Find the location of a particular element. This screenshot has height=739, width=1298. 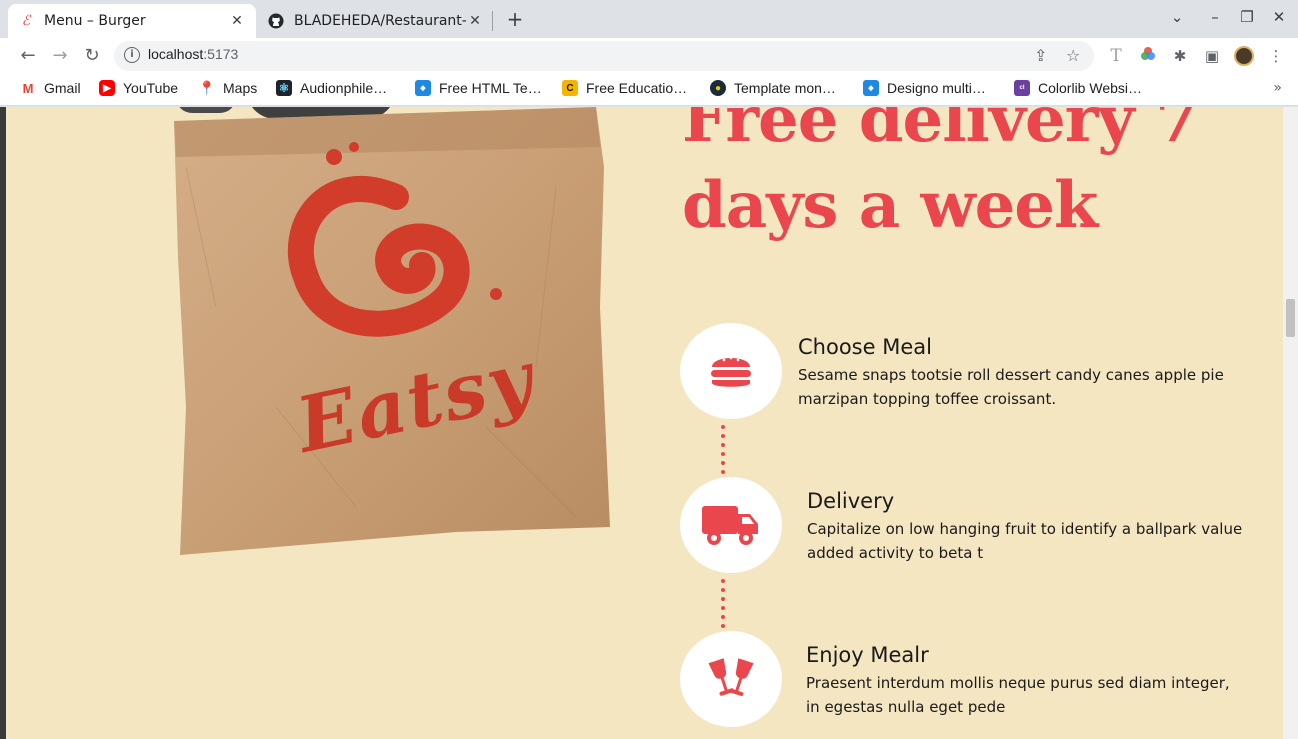

minimize-icon: – is located at coordinates (1215, 17).